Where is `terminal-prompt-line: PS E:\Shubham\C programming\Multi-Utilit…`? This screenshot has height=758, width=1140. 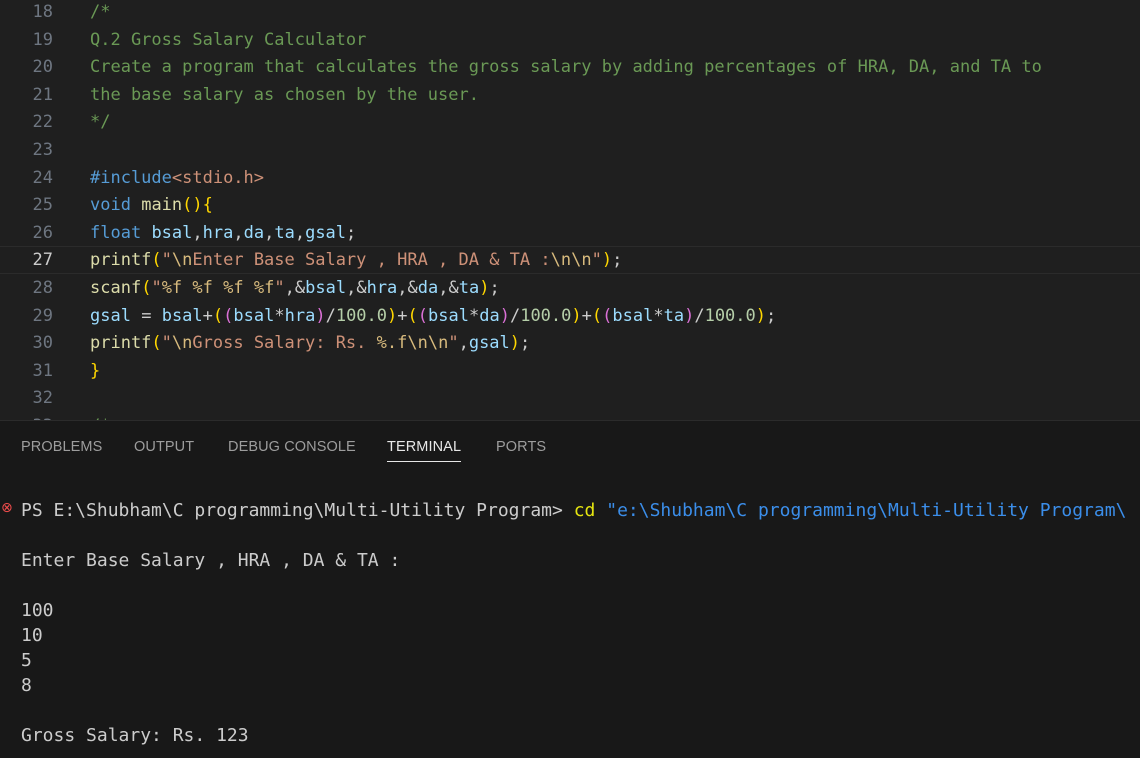 terminal-prompt-line: PS E:\Shubham\C programming\Multi-Utilit… is located at coordinates (573, 511).